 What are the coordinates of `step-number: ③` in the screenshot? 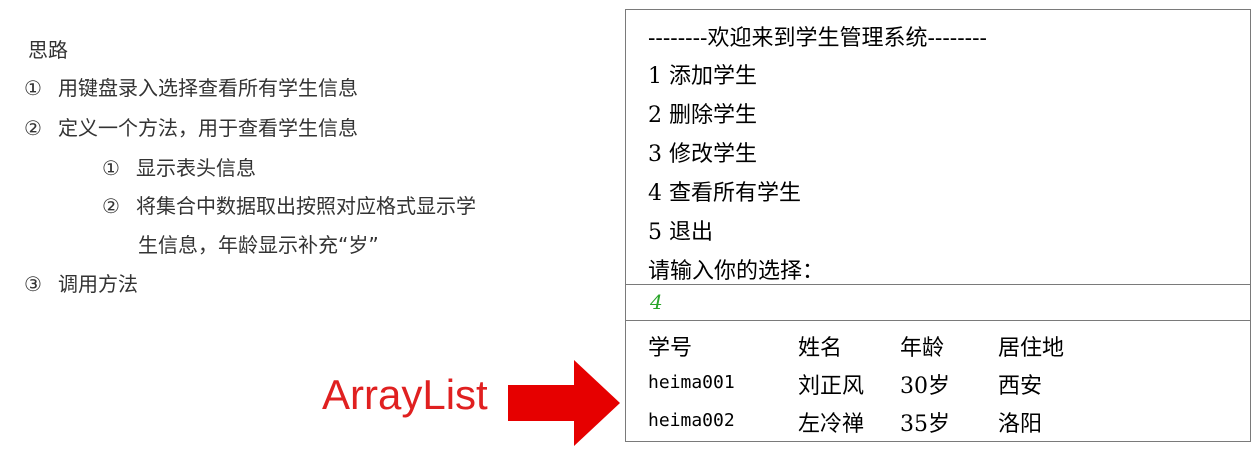 It's located at (33, 284).